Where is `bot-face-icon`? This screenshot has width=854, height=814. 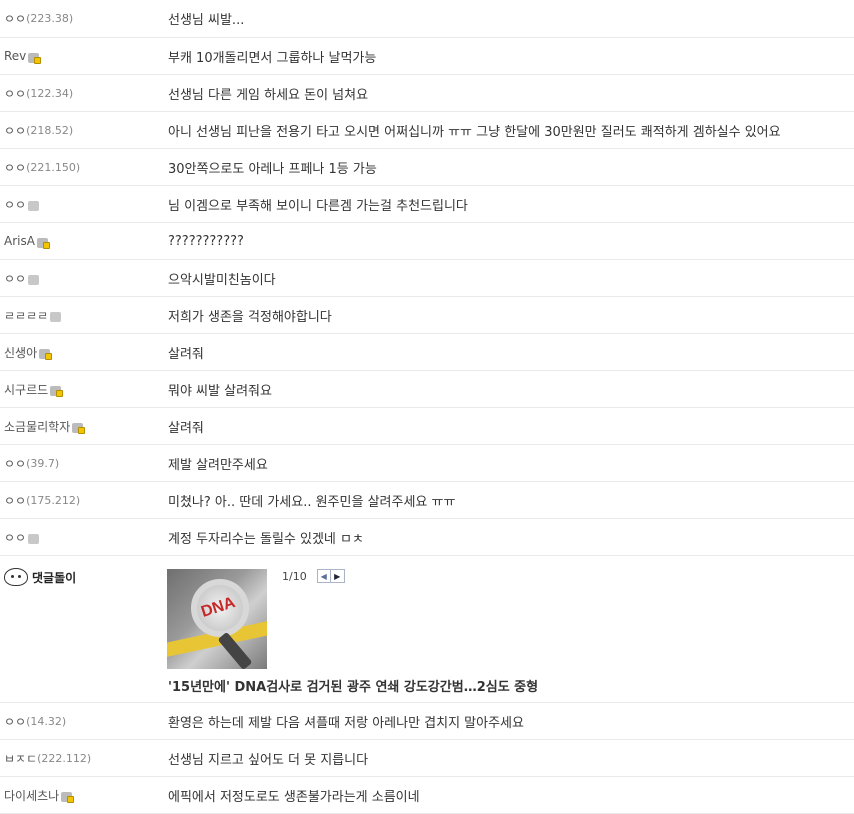
bot-face-icon is located at coordinates (16, 577).